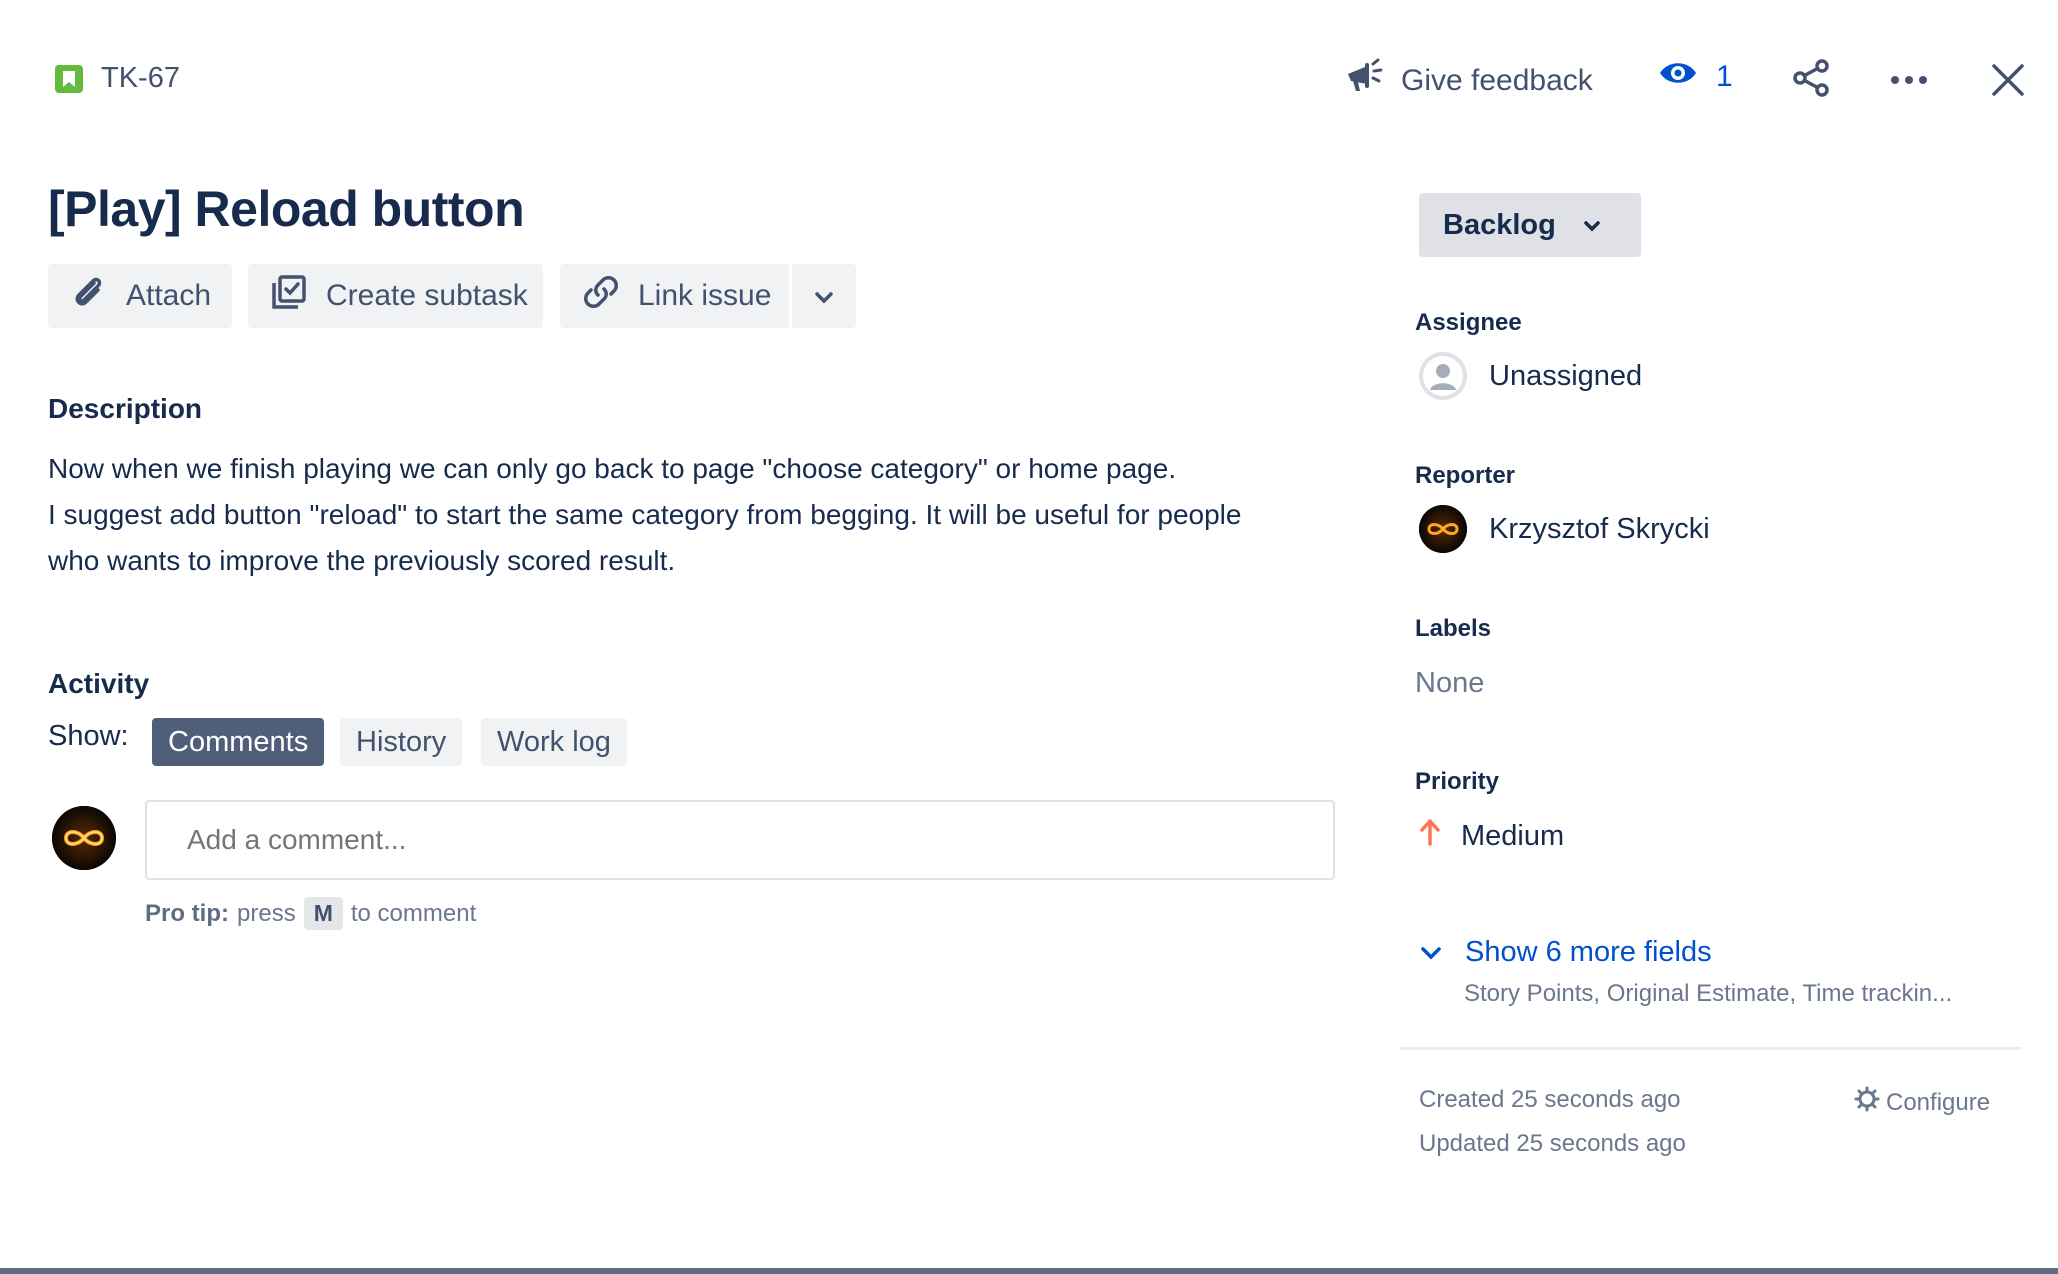 The width and height of the screenshot is (2058, 1274). What do you see at coordinates (1552, 1143) in the screenshot?
I see `updated-timestamp: Updated 25 seconds ago` at bounding box center [1552, 1143].